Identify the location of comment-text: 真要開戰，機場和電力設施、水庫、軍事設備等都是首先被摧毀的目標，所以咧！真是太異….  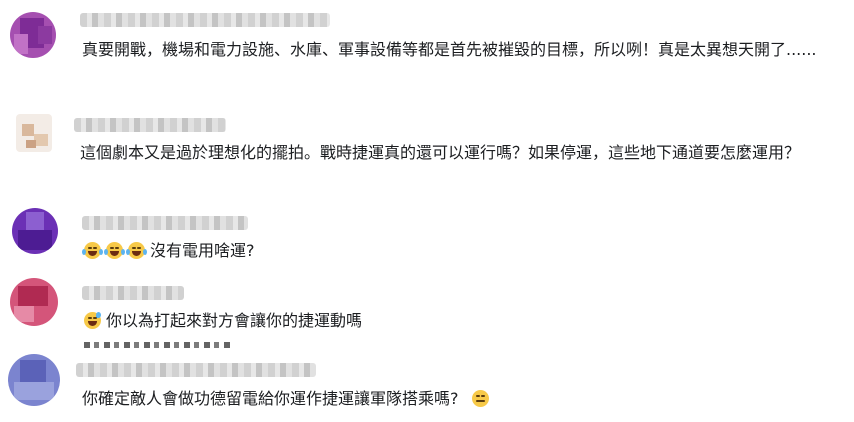
(449, 49).